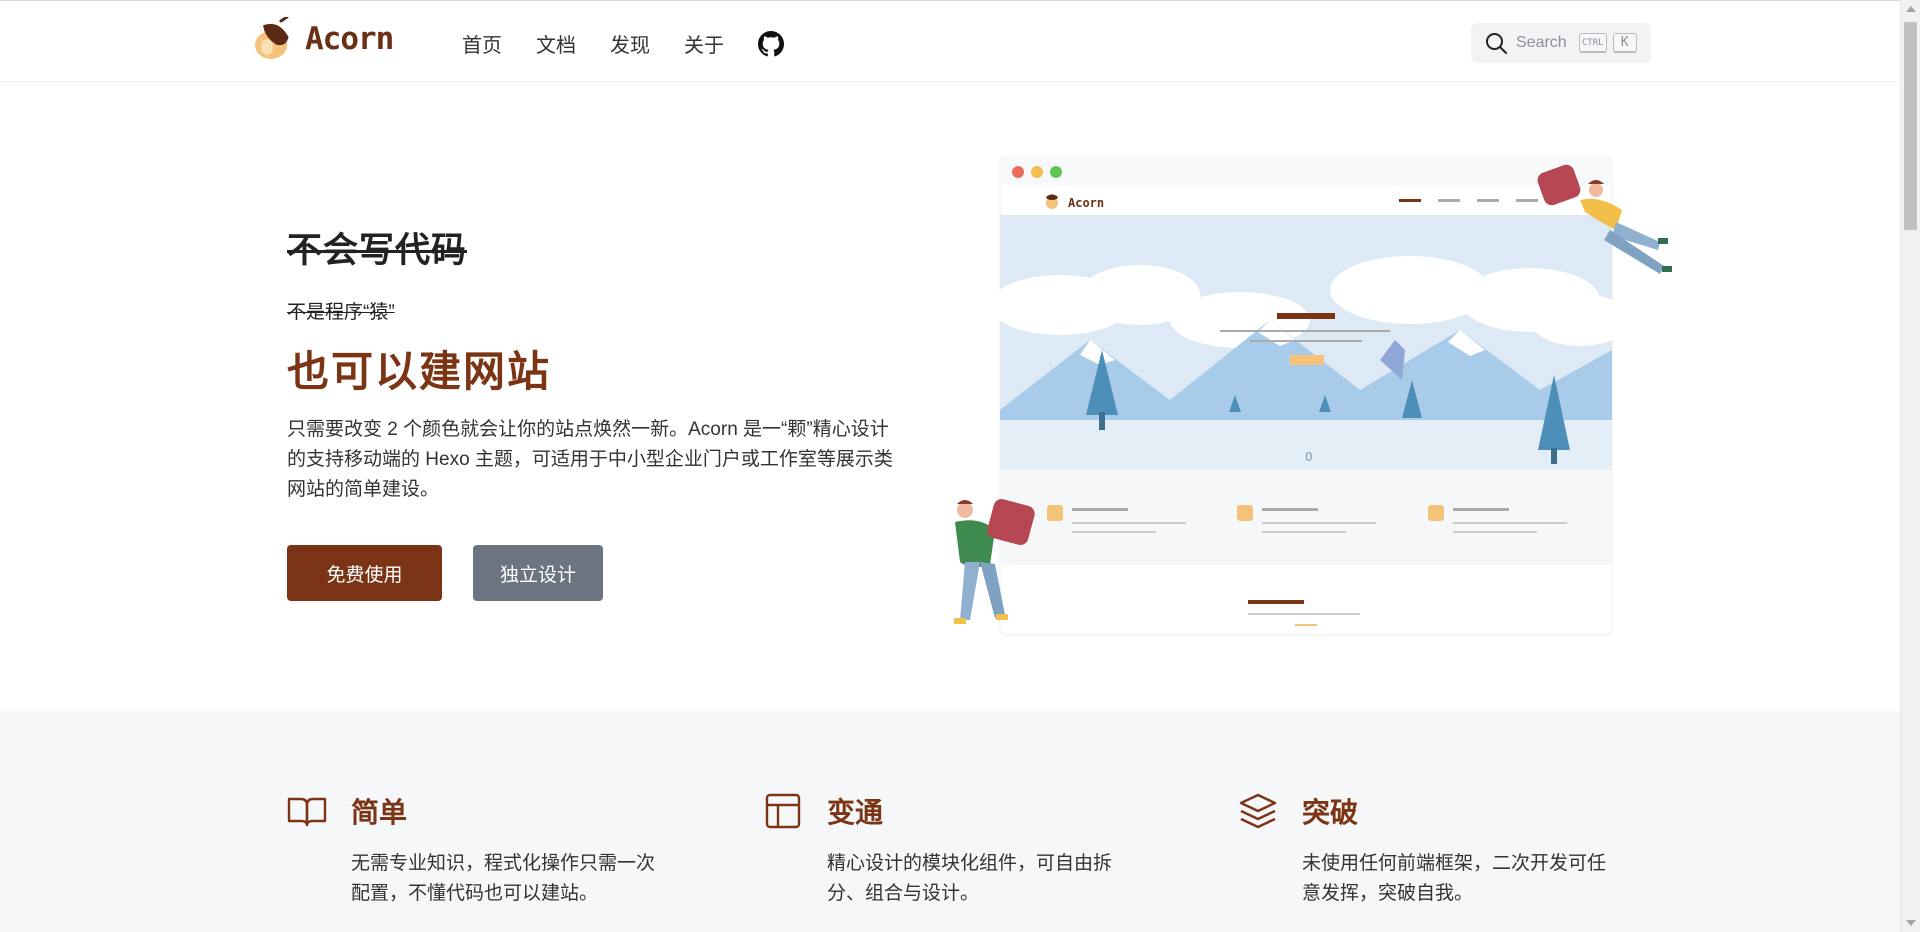  I want to click on hero-line-no-code: 不会写代码, so click(377, 250).